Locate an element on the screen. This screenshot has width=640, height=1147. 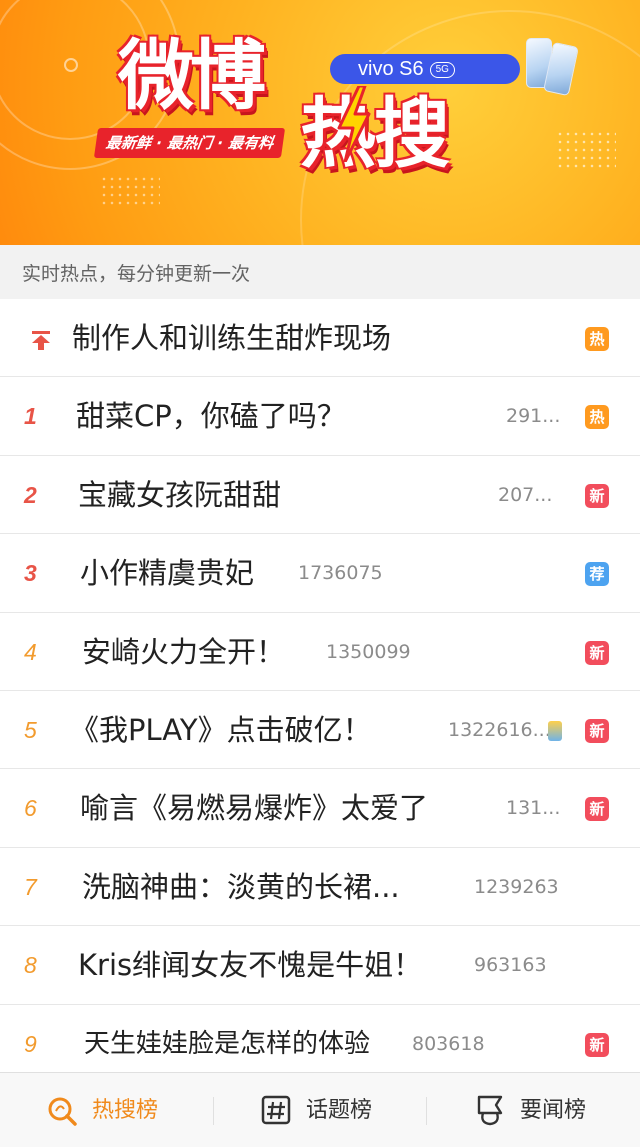
emoji-sticker-icon is located at coordinates (555, 730).